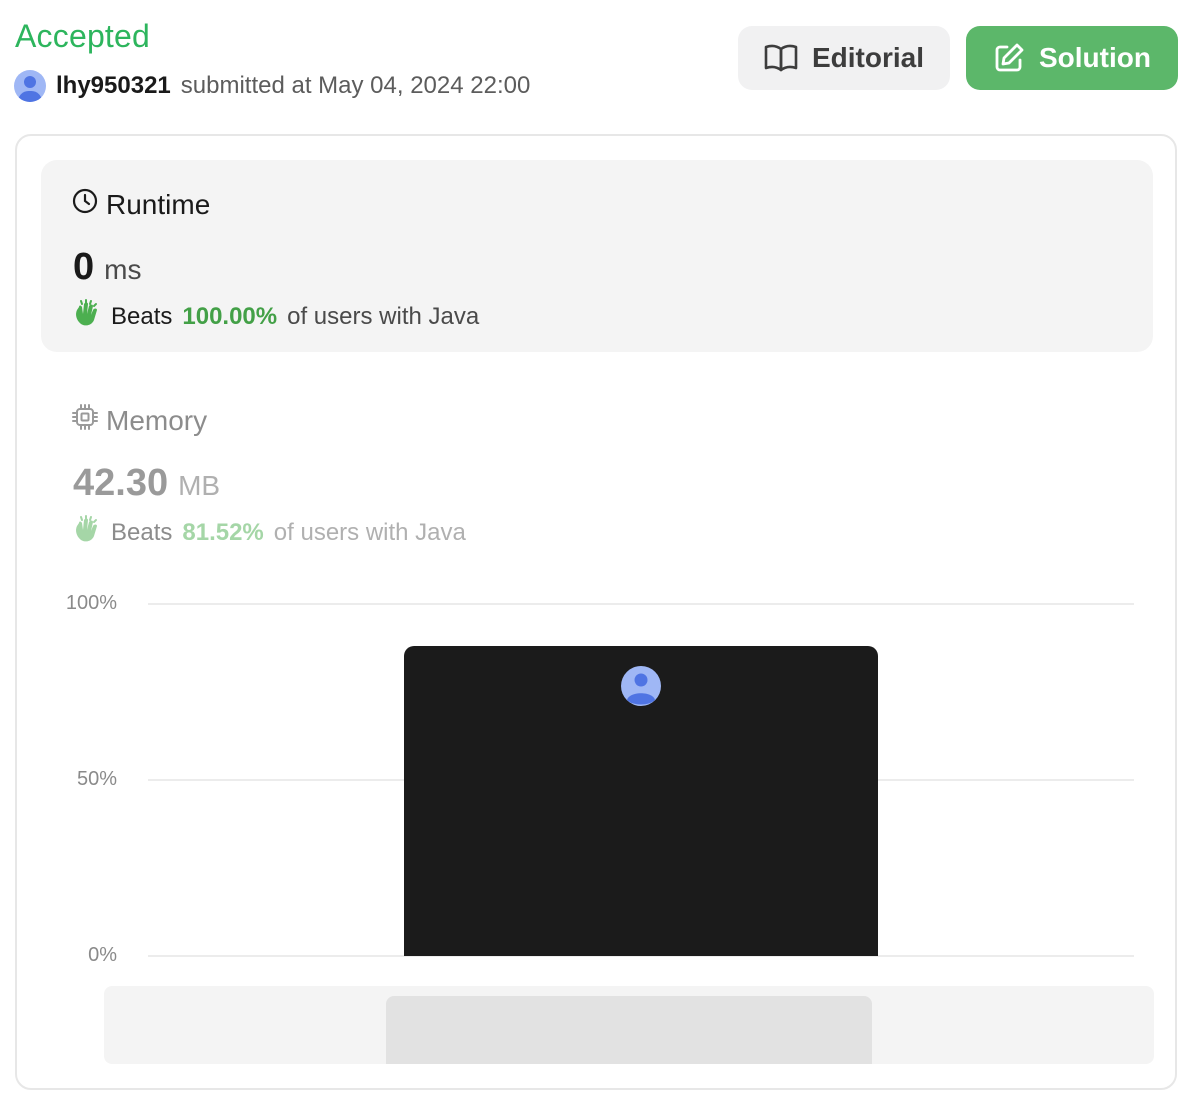 The image size is (1202, 1114). What do you see at coordinates (83, 36) in the screenshot?
I see `submission-status: Accepted` at bounding box center [83, 36].